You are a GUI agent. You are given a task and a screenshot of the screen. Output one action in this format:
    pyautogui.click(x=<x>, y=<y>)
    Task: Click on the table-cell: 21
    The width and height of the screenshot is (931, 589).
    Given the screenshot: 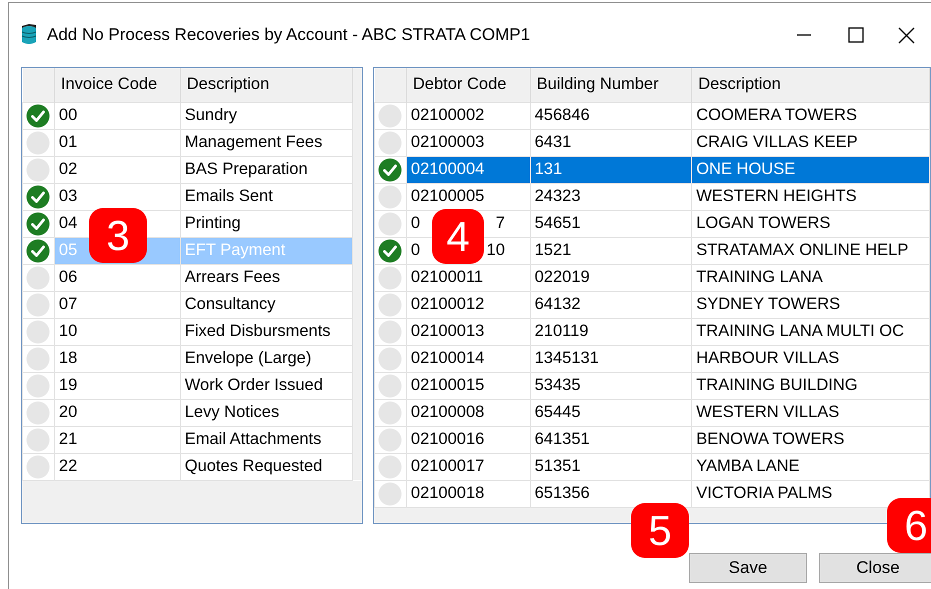 What is the action you would take?
    pyautogui.click(x=117, y=439)
    